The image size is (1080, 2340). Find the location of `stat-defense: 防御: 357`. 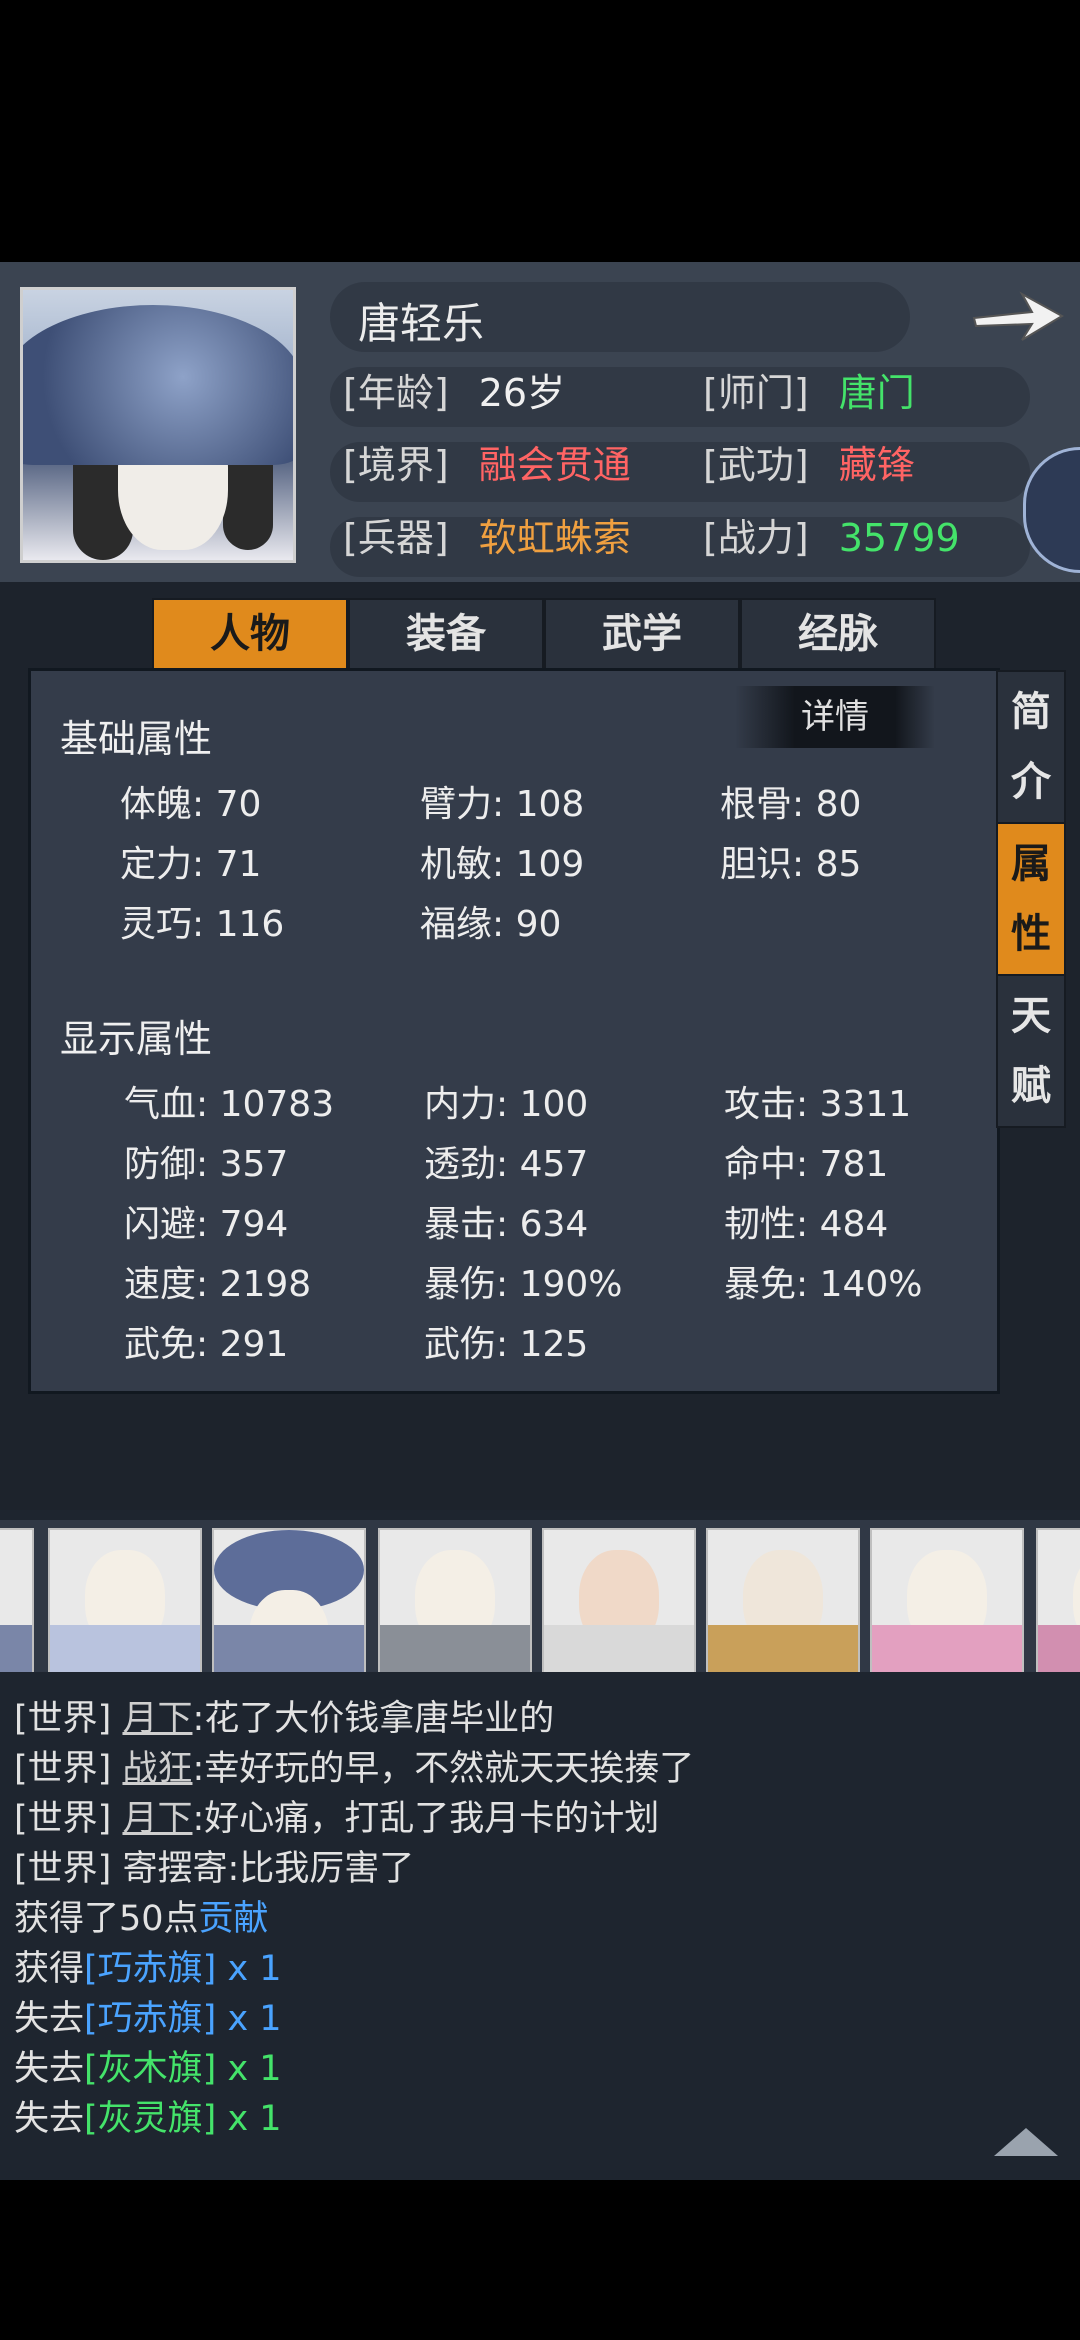

stat-defense: 防御: 357 is located at coordinates (206, 1164).